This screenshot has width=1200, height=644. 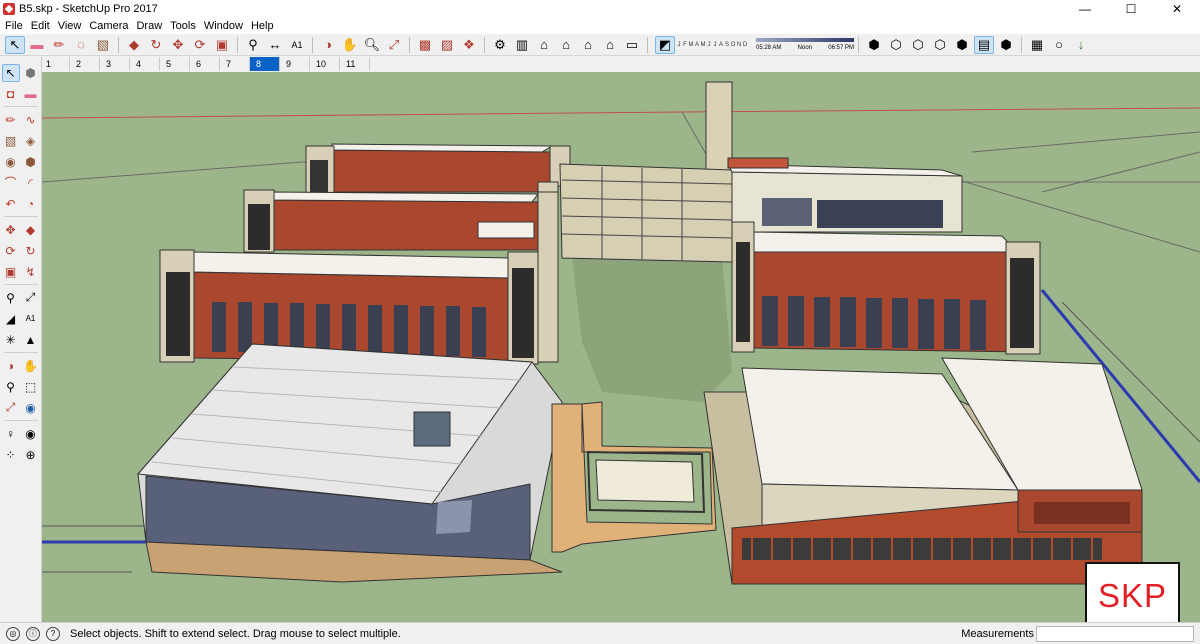 What do you see at coordinates (253, 45) in the screenshot?
I see `tape-measure-button: ⚲` at bounding box center [253, 45].